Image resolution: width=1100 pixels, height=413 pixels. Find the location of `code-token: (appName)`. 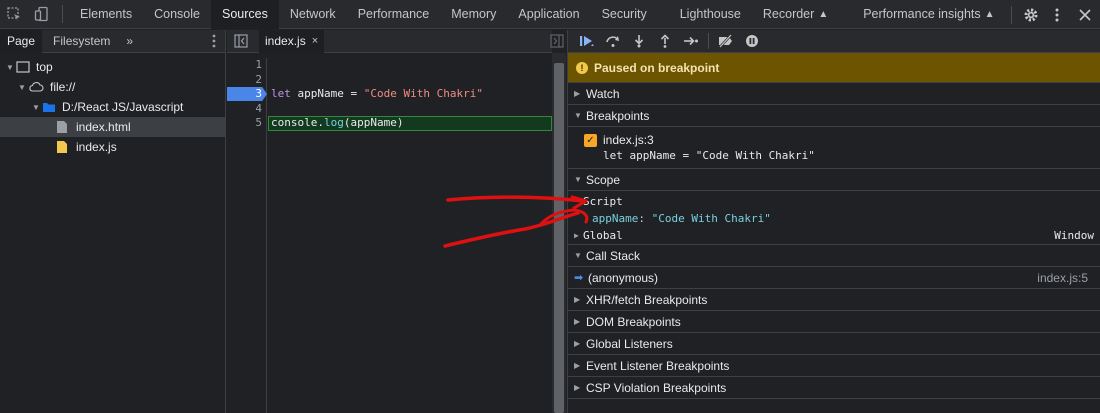

code-token: (appName) is located at coordinates (373, 122).